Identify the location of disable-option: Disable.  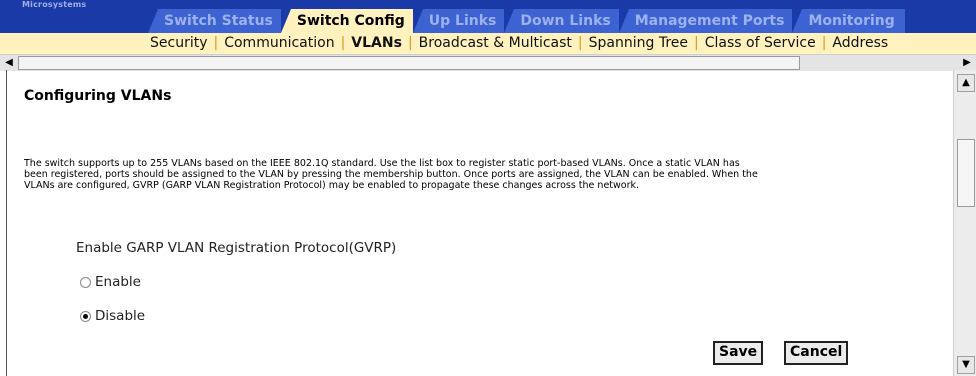
(112, 316).